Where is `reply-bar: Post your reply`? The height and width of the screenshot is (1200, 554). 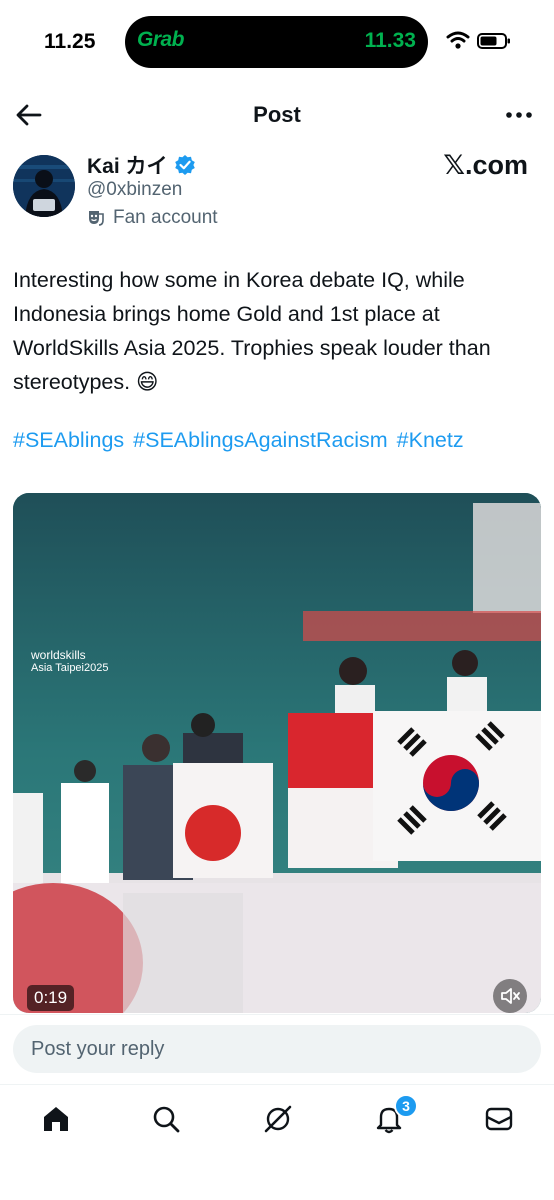 reply-bar: Post your reply is located at coordinates (277, 1049).